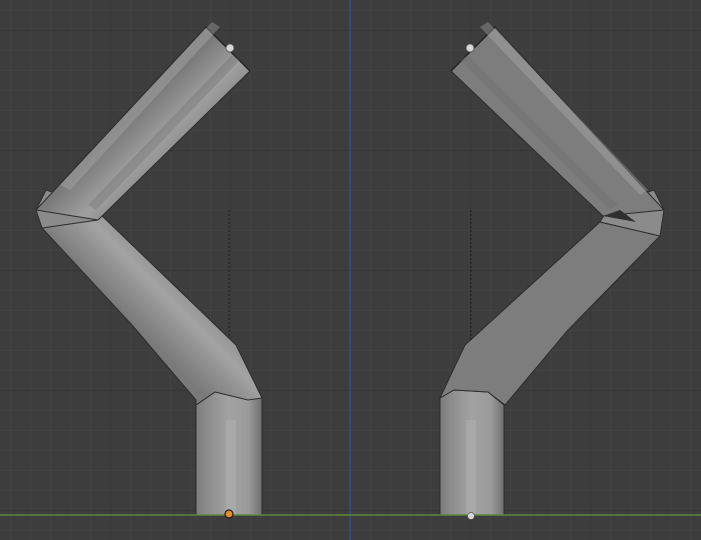 The width and height of the screenshot is (701, 540). What do you see at coordinates (471, 516) in the screenshot?
I see `vertex-point-right-bottom` at bounding box center [471, 516].